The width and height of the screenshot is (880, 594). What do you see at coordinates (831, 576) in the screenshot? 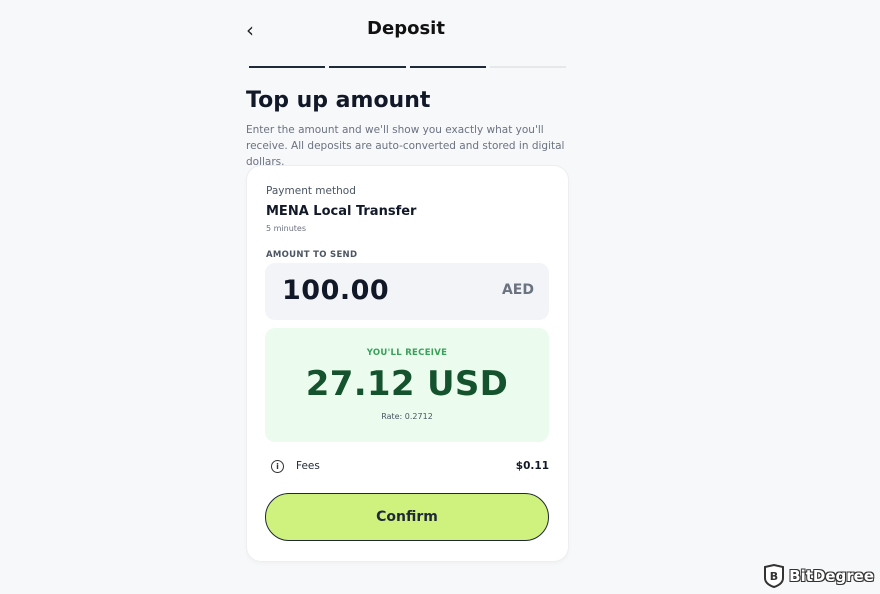
I see `watermark-text: BitDegree` at bounding box center [831, 576].